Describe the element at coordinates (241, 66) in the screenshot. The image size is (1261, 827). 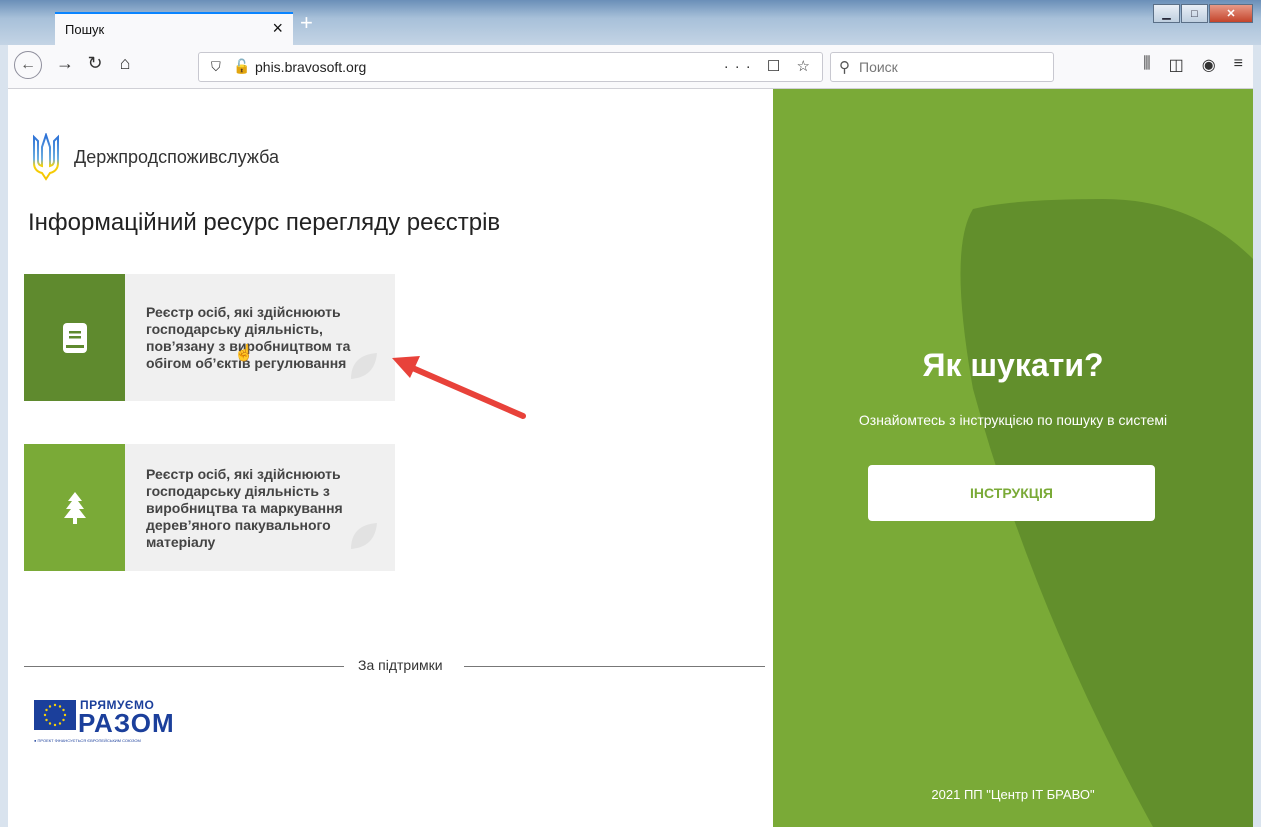
I see `insecure-lock-icon: 🔓` at that location.